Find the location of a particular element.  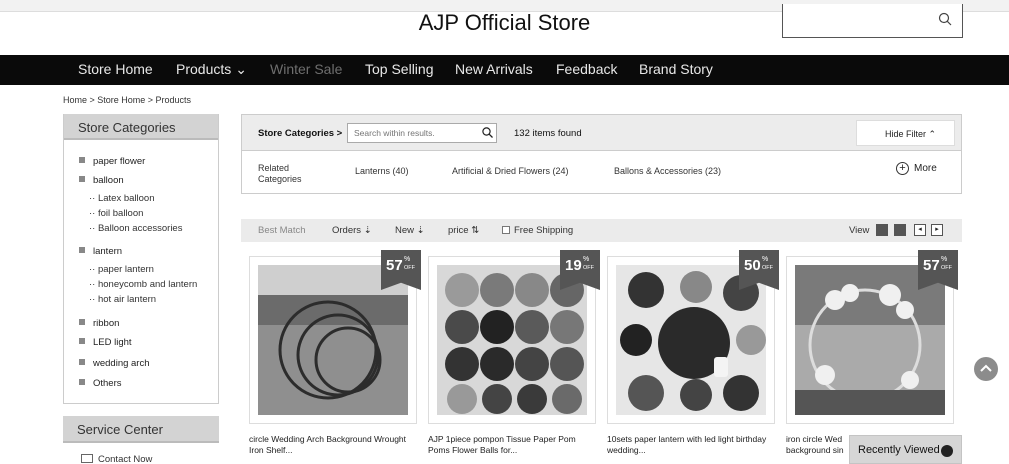

contact-now-link: Contact Now is located at coordinates (116, 459).